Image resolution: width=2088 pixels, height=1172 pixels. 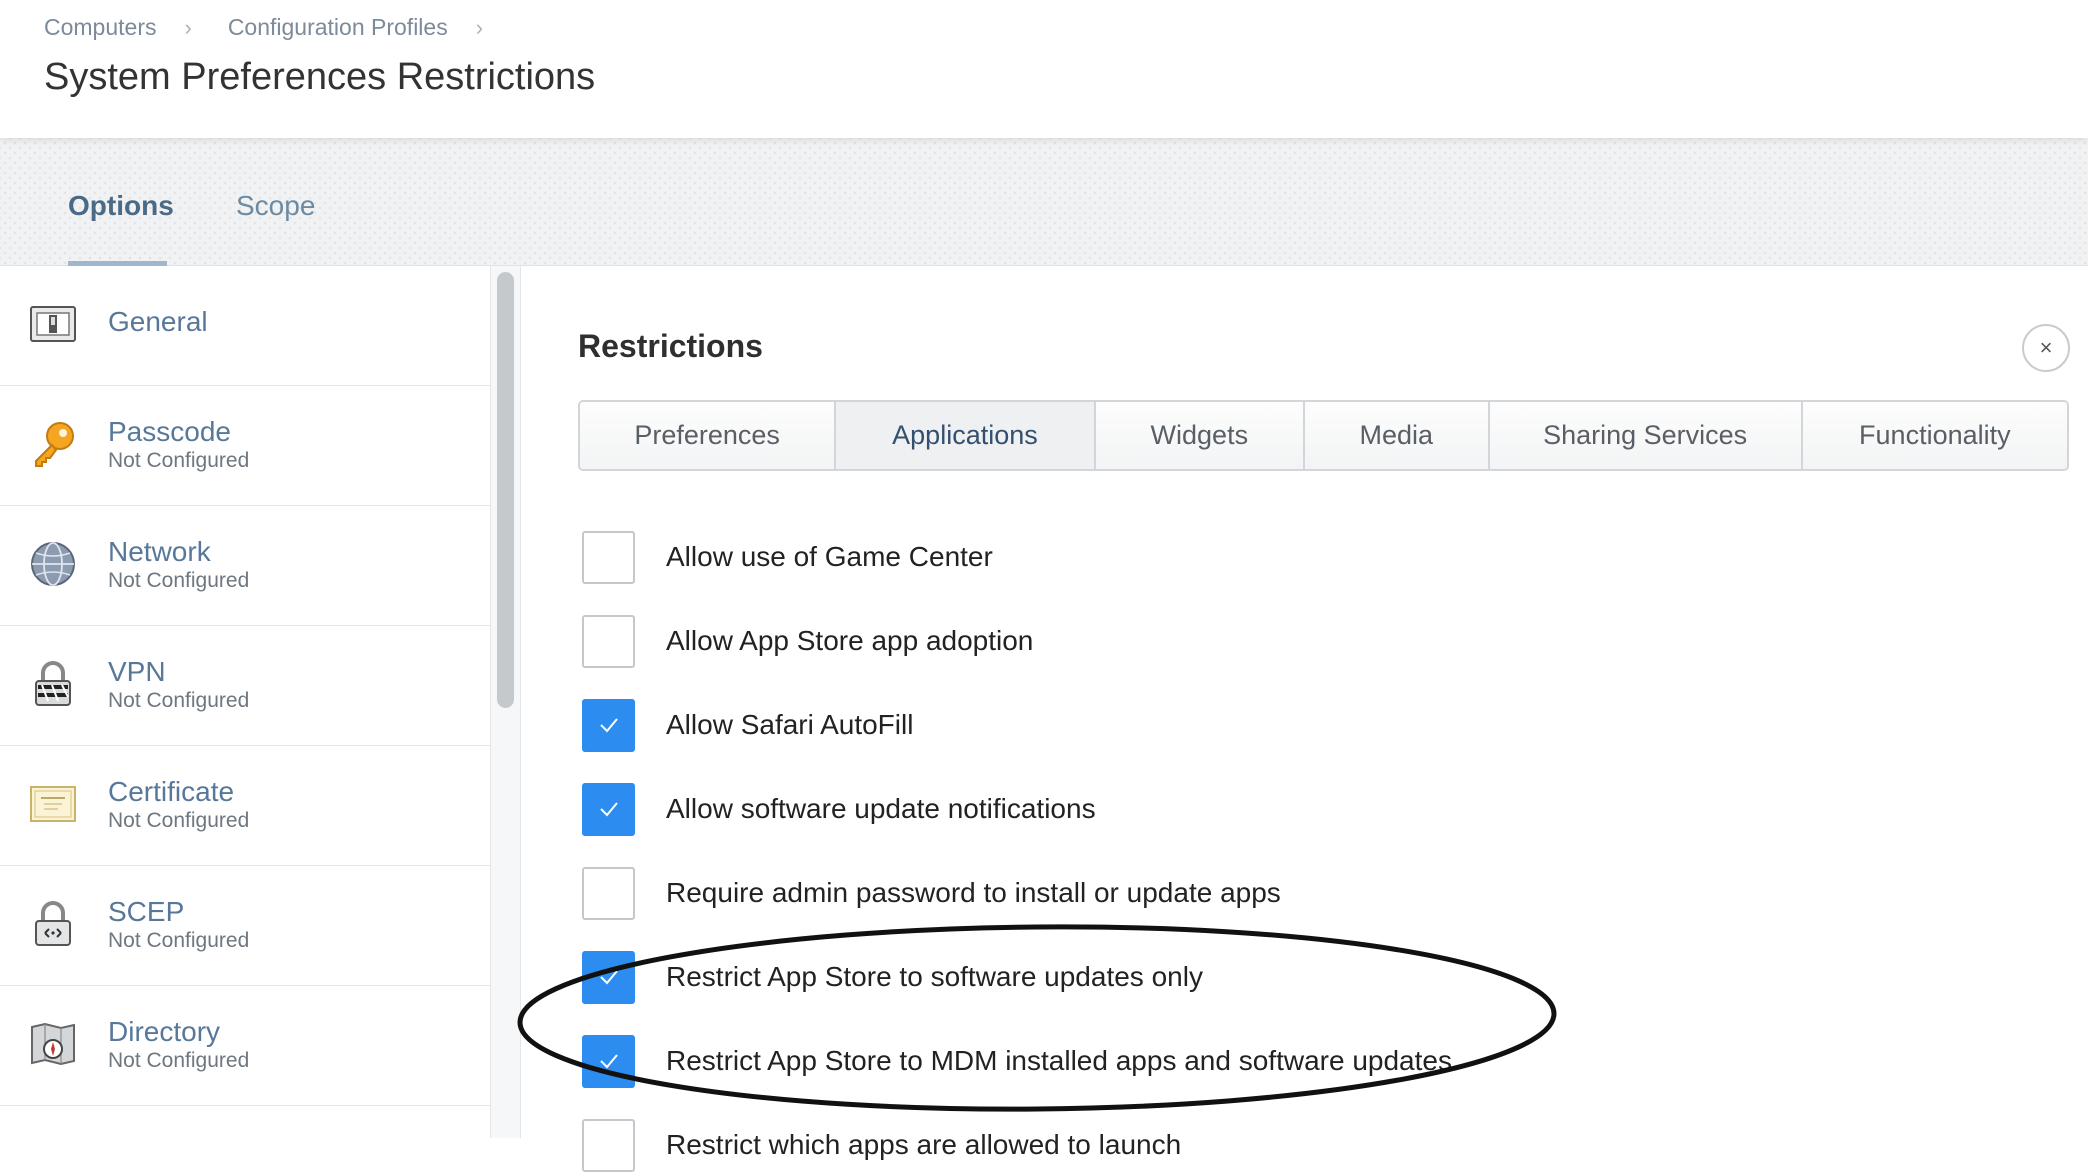 I want to click on checkbox-restrict-software-updates-only, so click(x=608, y=977).